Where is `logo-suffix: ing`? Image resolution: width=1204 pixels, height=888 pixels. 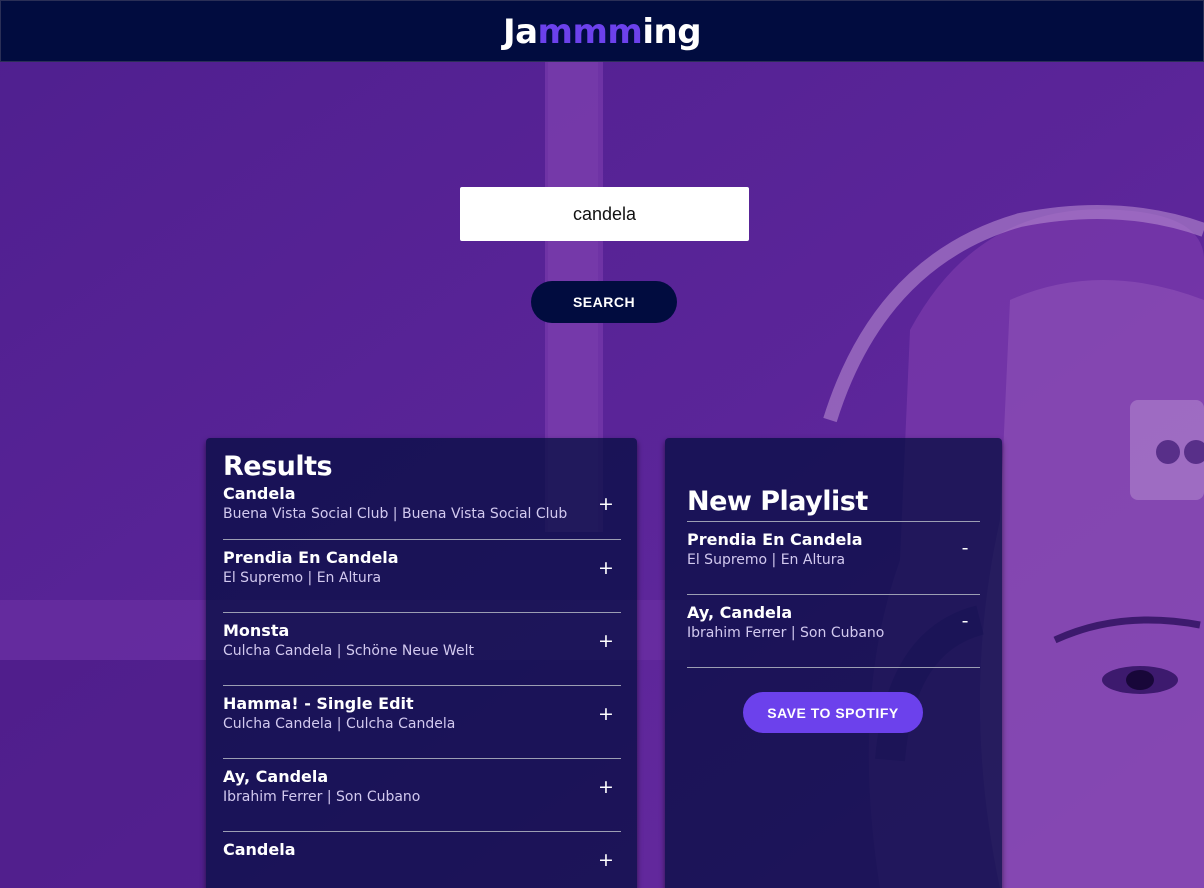
logo-suffix: ing is located at coordinates (672, 32).